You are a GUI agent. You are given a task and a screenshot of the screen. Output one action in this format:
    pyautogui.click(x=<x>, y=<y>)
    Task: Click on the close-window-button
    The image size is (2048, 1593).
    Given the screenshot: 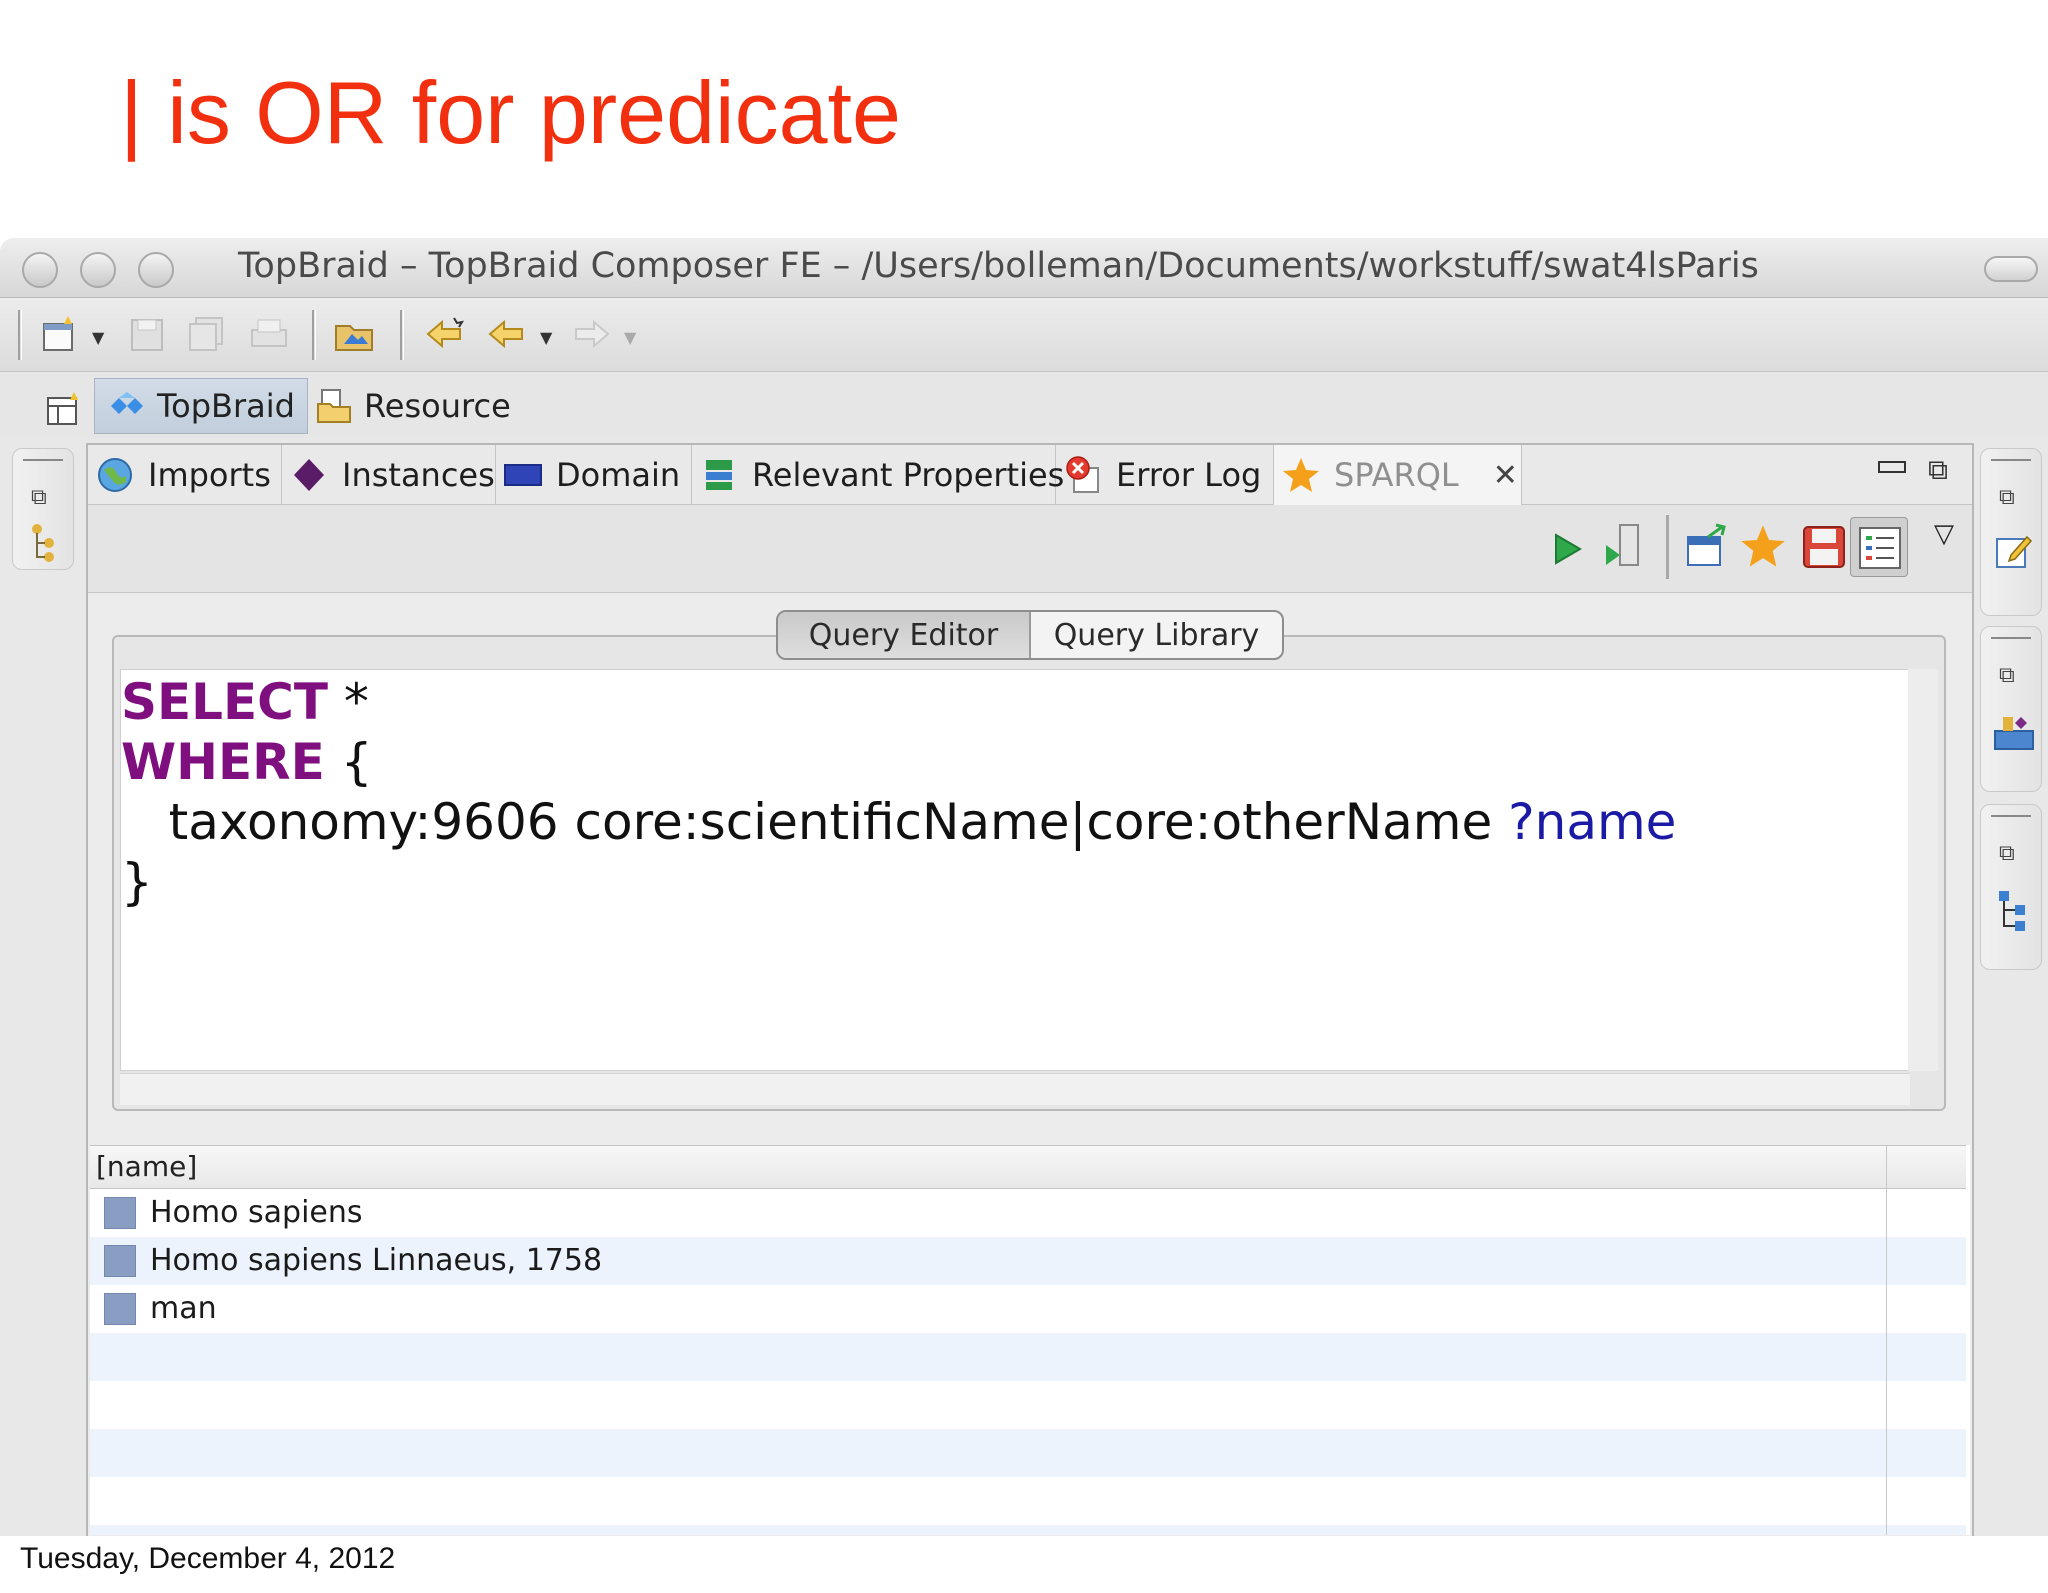 What is the action you would take?
    pyautogui.click(x=40, y=270)
    